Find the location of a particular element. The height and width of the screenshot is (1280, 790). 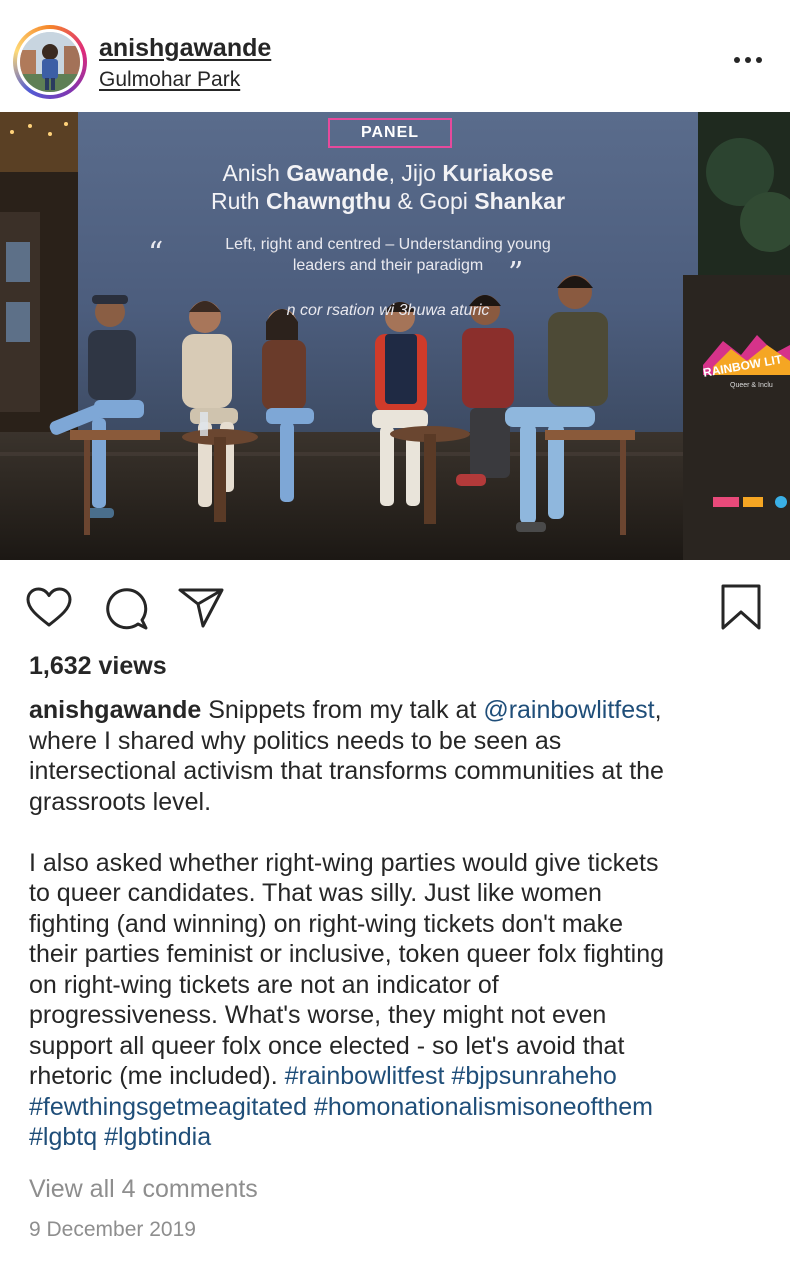

post-location: Gulmohar Park is located at coordinates (169, 80).